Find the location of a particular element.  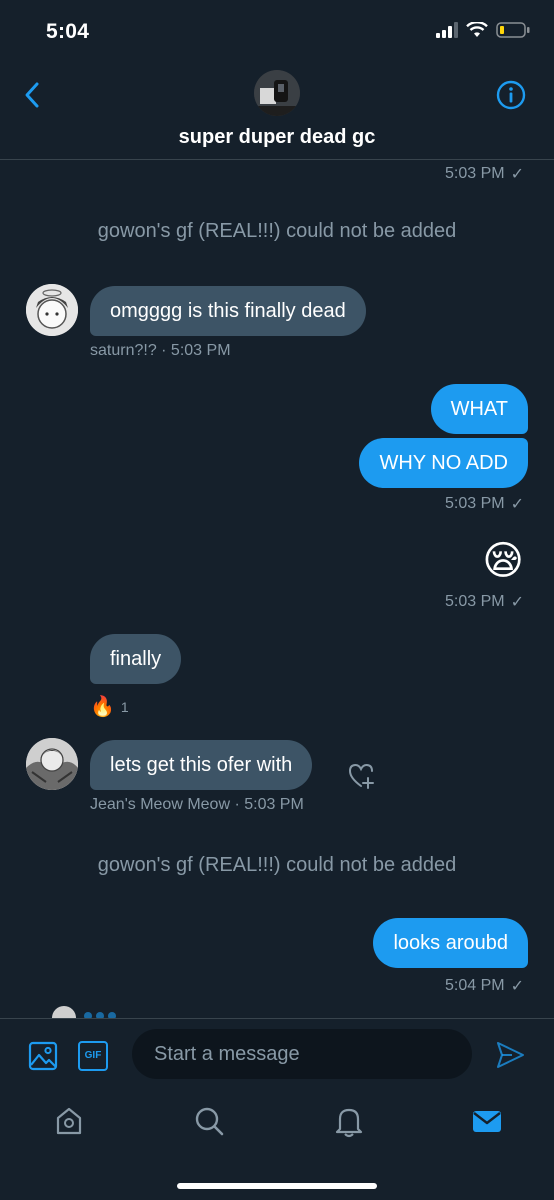

info-button is located at coordinates (511, 95).